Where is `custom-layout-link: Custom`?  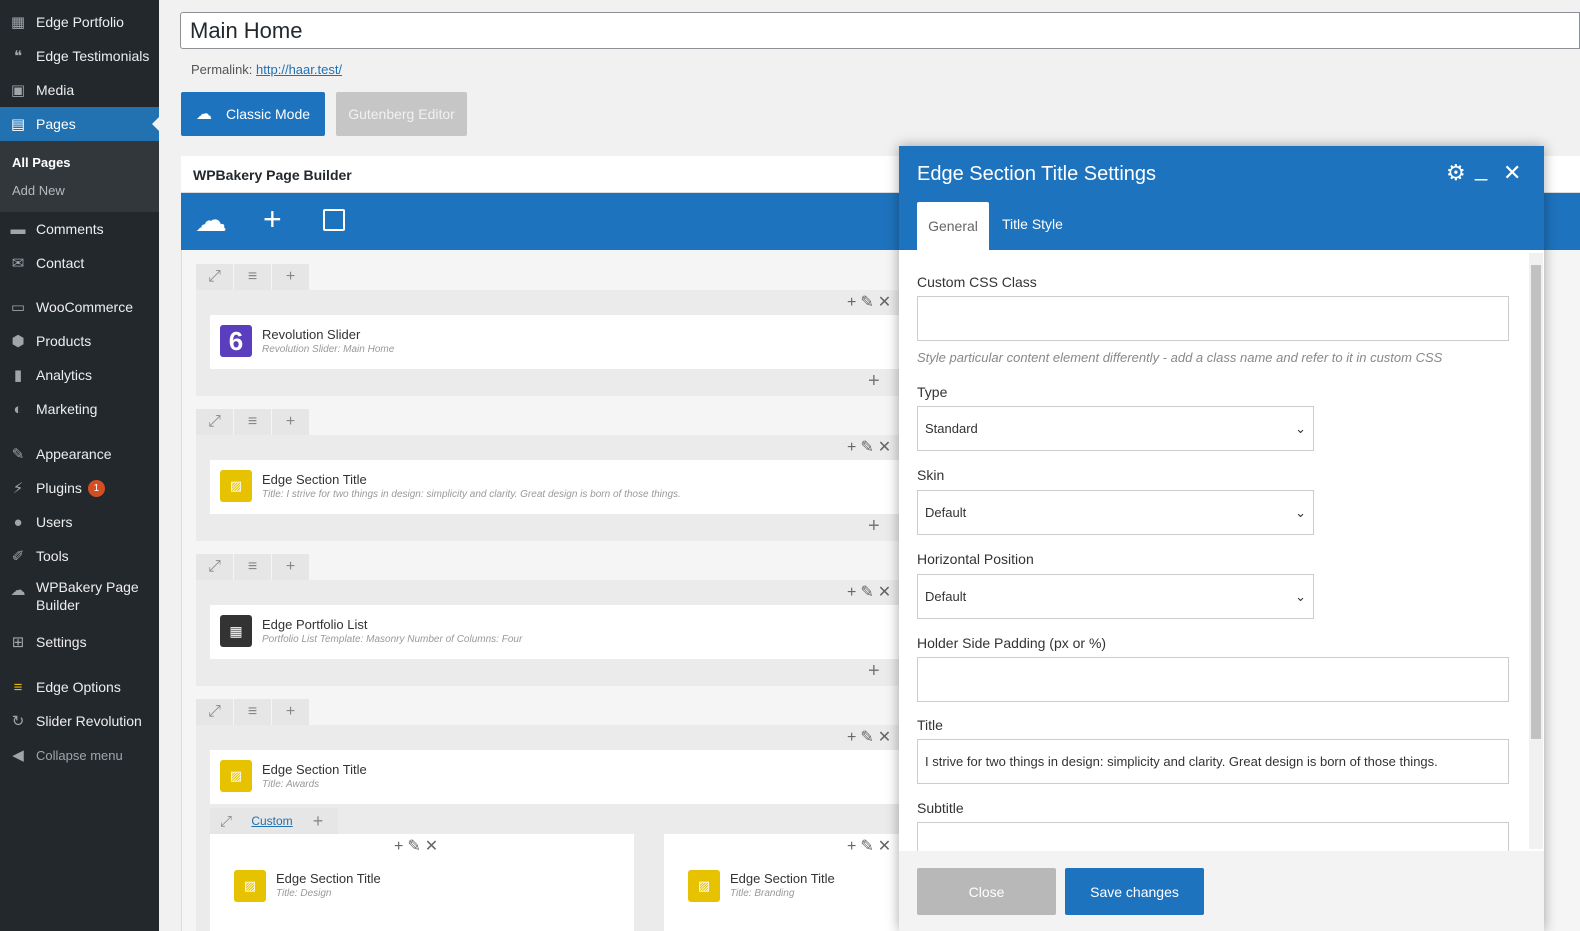 custom-layout-link: Custom is located at coordinates (272, 821).